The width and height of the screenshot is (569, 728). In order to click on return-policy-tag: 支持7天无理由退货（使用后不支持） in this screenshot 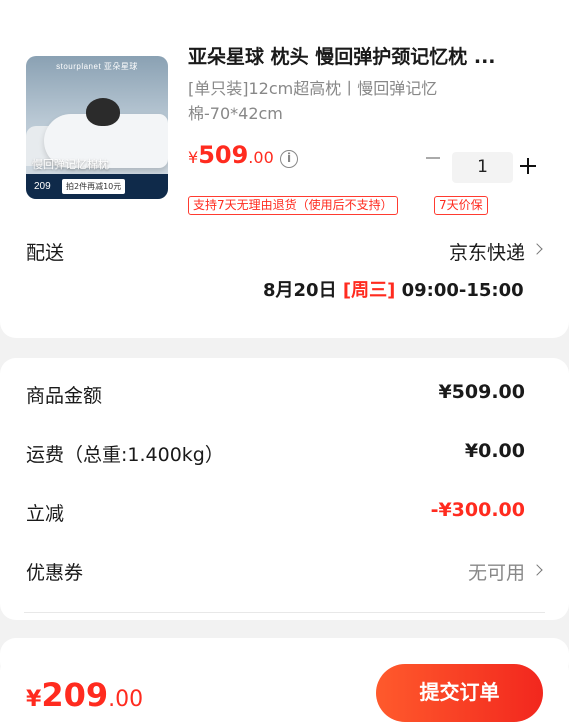, I will do `click(293, 205)`.